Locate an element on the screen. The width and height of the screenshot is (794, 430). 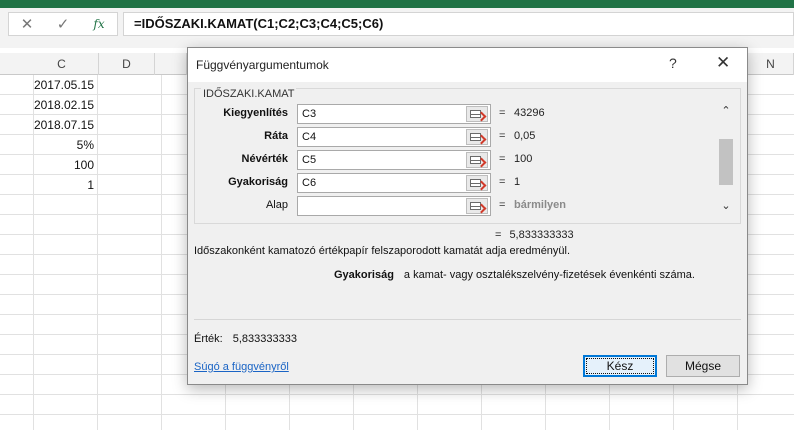
result-equals: = is located at coordinates (498, 235).